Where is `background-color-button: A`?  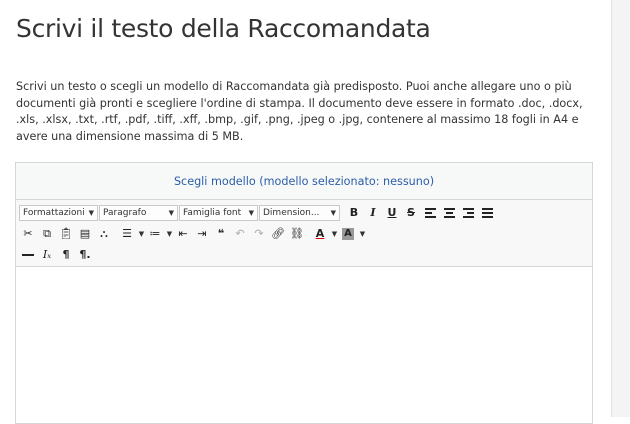 background-color-button: A is located at coordinates (348, 233).